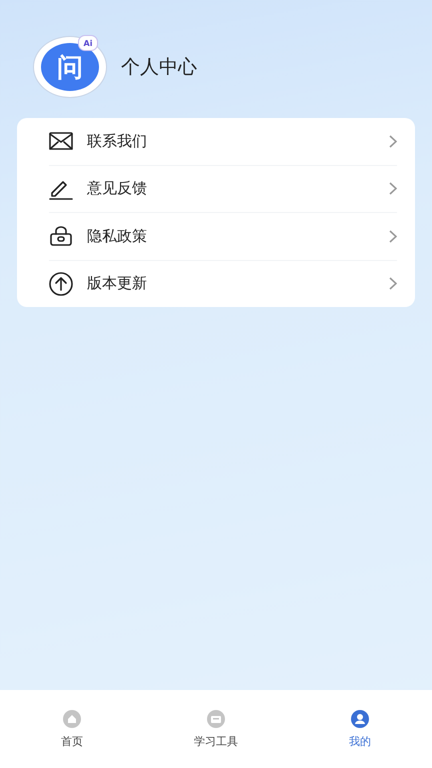  What do you see at coordinates (216, 719) in the screenshot?
I see `briefcase-icon` at bounding box center [216, 719].